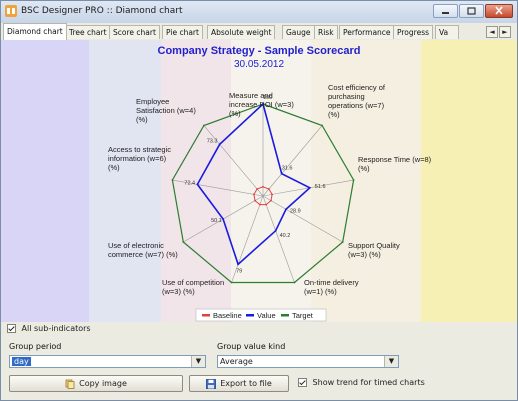 This screenshot has height=401, width=518. What do you see at coordinates (70, 384) in the screenshot?
I see `copy-icon` at bounding box center [70, 384].